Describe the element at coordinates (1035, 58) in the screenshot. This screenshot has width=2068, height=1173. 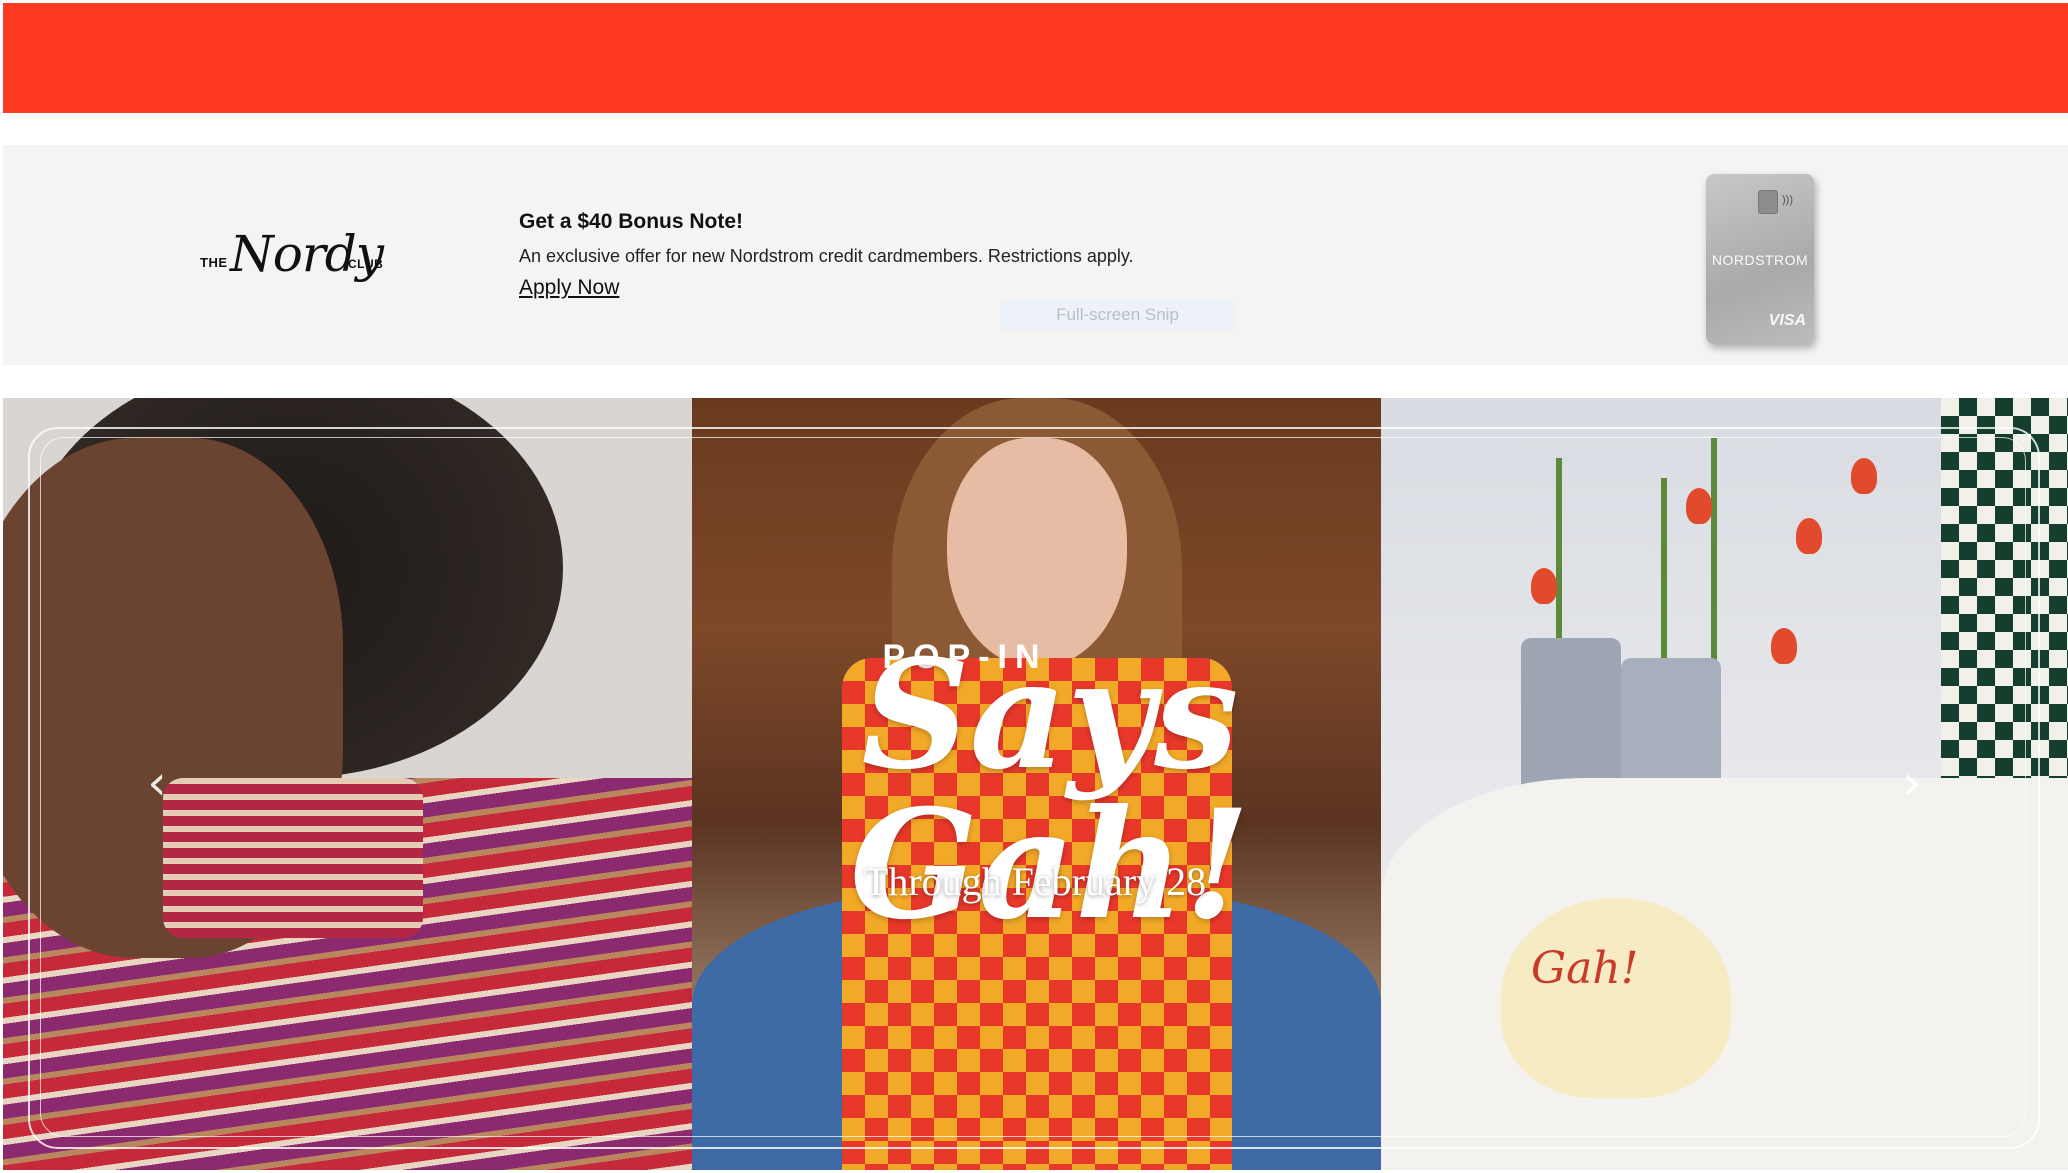
I see `top-banner` at that location.